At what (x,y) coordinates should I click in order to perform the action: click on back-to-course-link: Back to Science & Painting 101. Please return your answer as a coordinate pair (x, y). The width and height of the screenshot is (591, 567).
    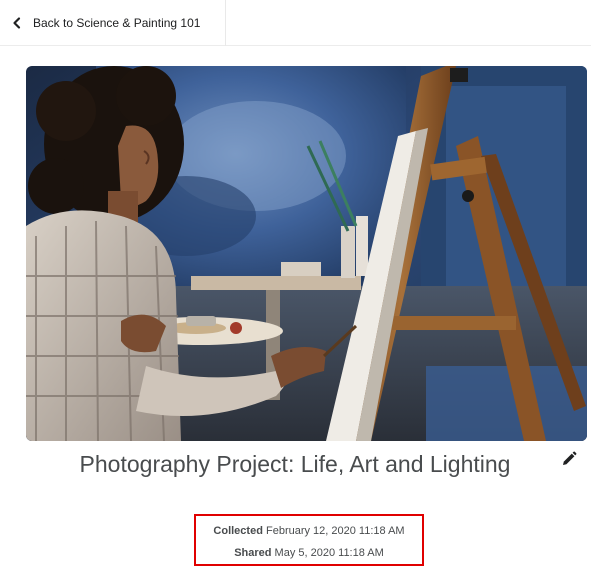
    Looking at the image, I should click on (113, 23).